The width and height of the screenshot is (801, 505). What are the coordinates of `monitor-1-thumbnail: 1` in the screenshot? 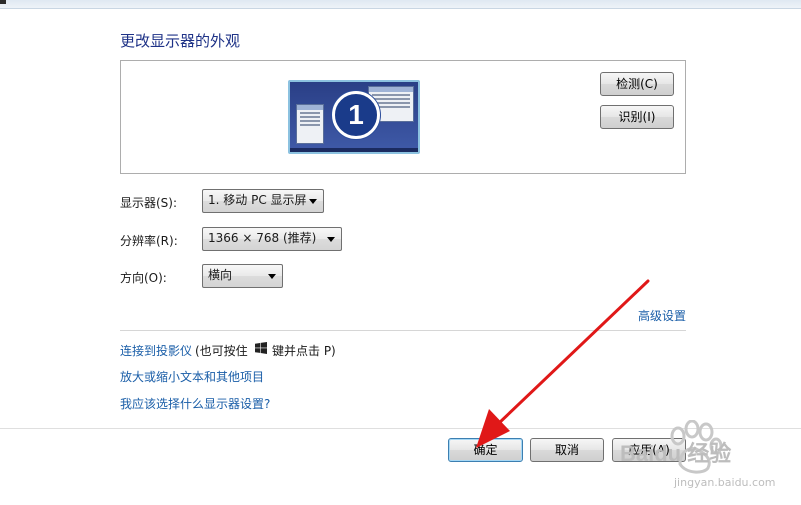 It's located at (354, 117).